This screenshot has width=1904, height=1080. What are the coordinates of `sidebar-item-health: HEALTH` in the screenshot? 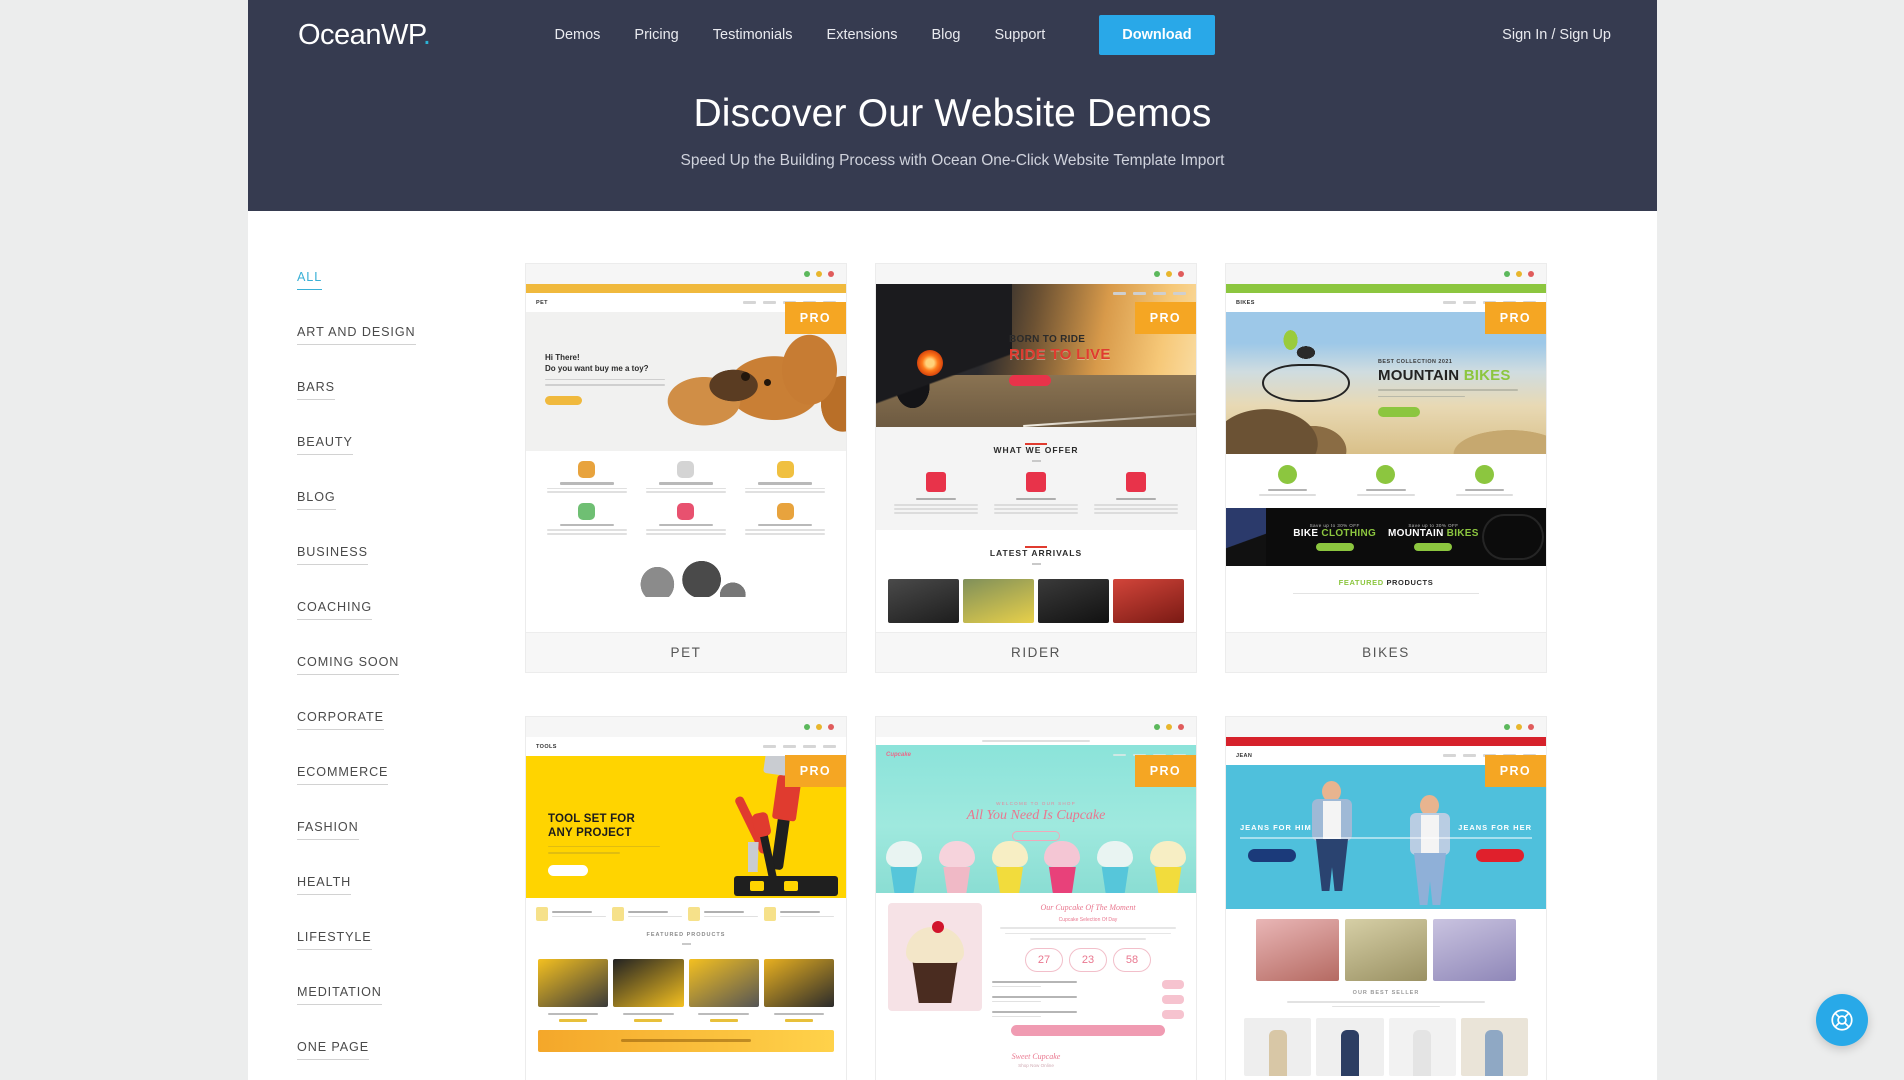 It's located at (324, 885).